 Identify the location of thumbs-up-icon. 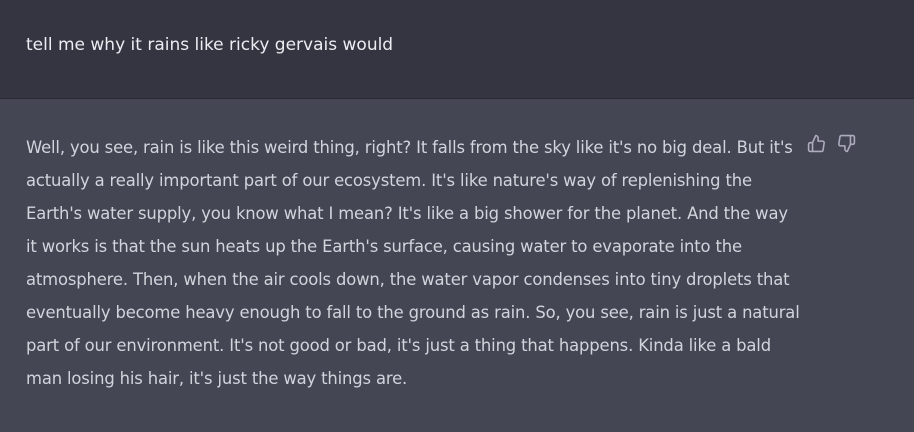
(816, 143).